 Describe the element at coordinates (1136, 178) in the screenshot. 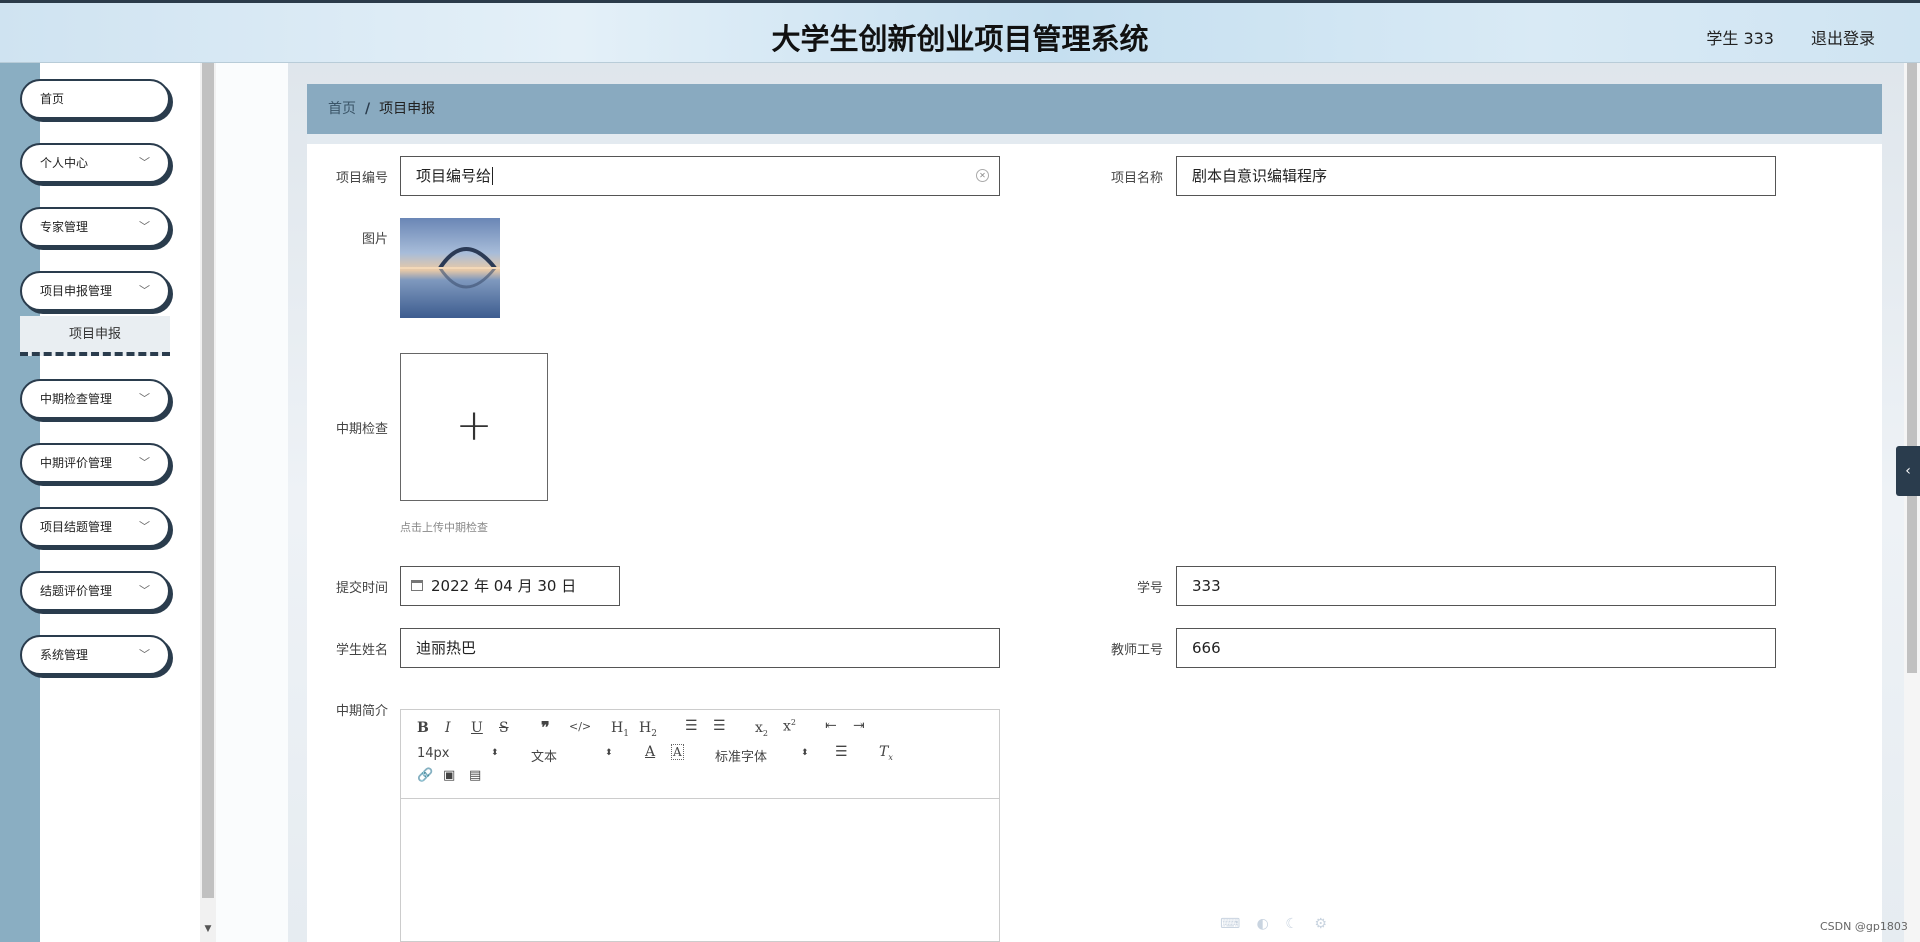

I see `project-name-label: 项目名称` at that location.